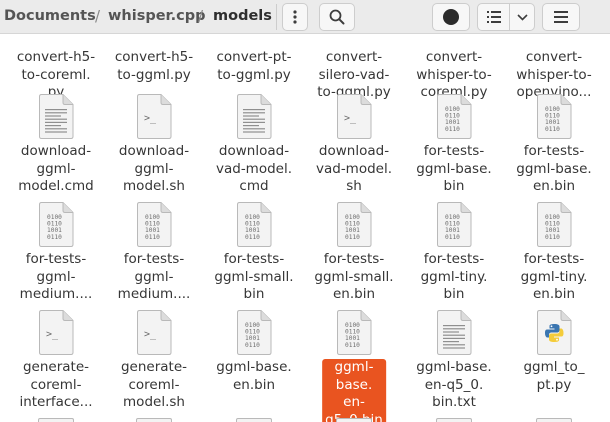  I want to click on view-options-button, so click(522, 17).